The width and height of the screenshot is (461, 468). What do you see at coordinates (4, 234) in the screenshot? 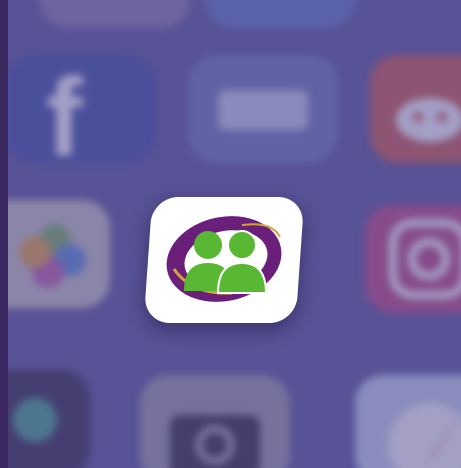
I see `device-bezel` at bounding box center [4, 234].